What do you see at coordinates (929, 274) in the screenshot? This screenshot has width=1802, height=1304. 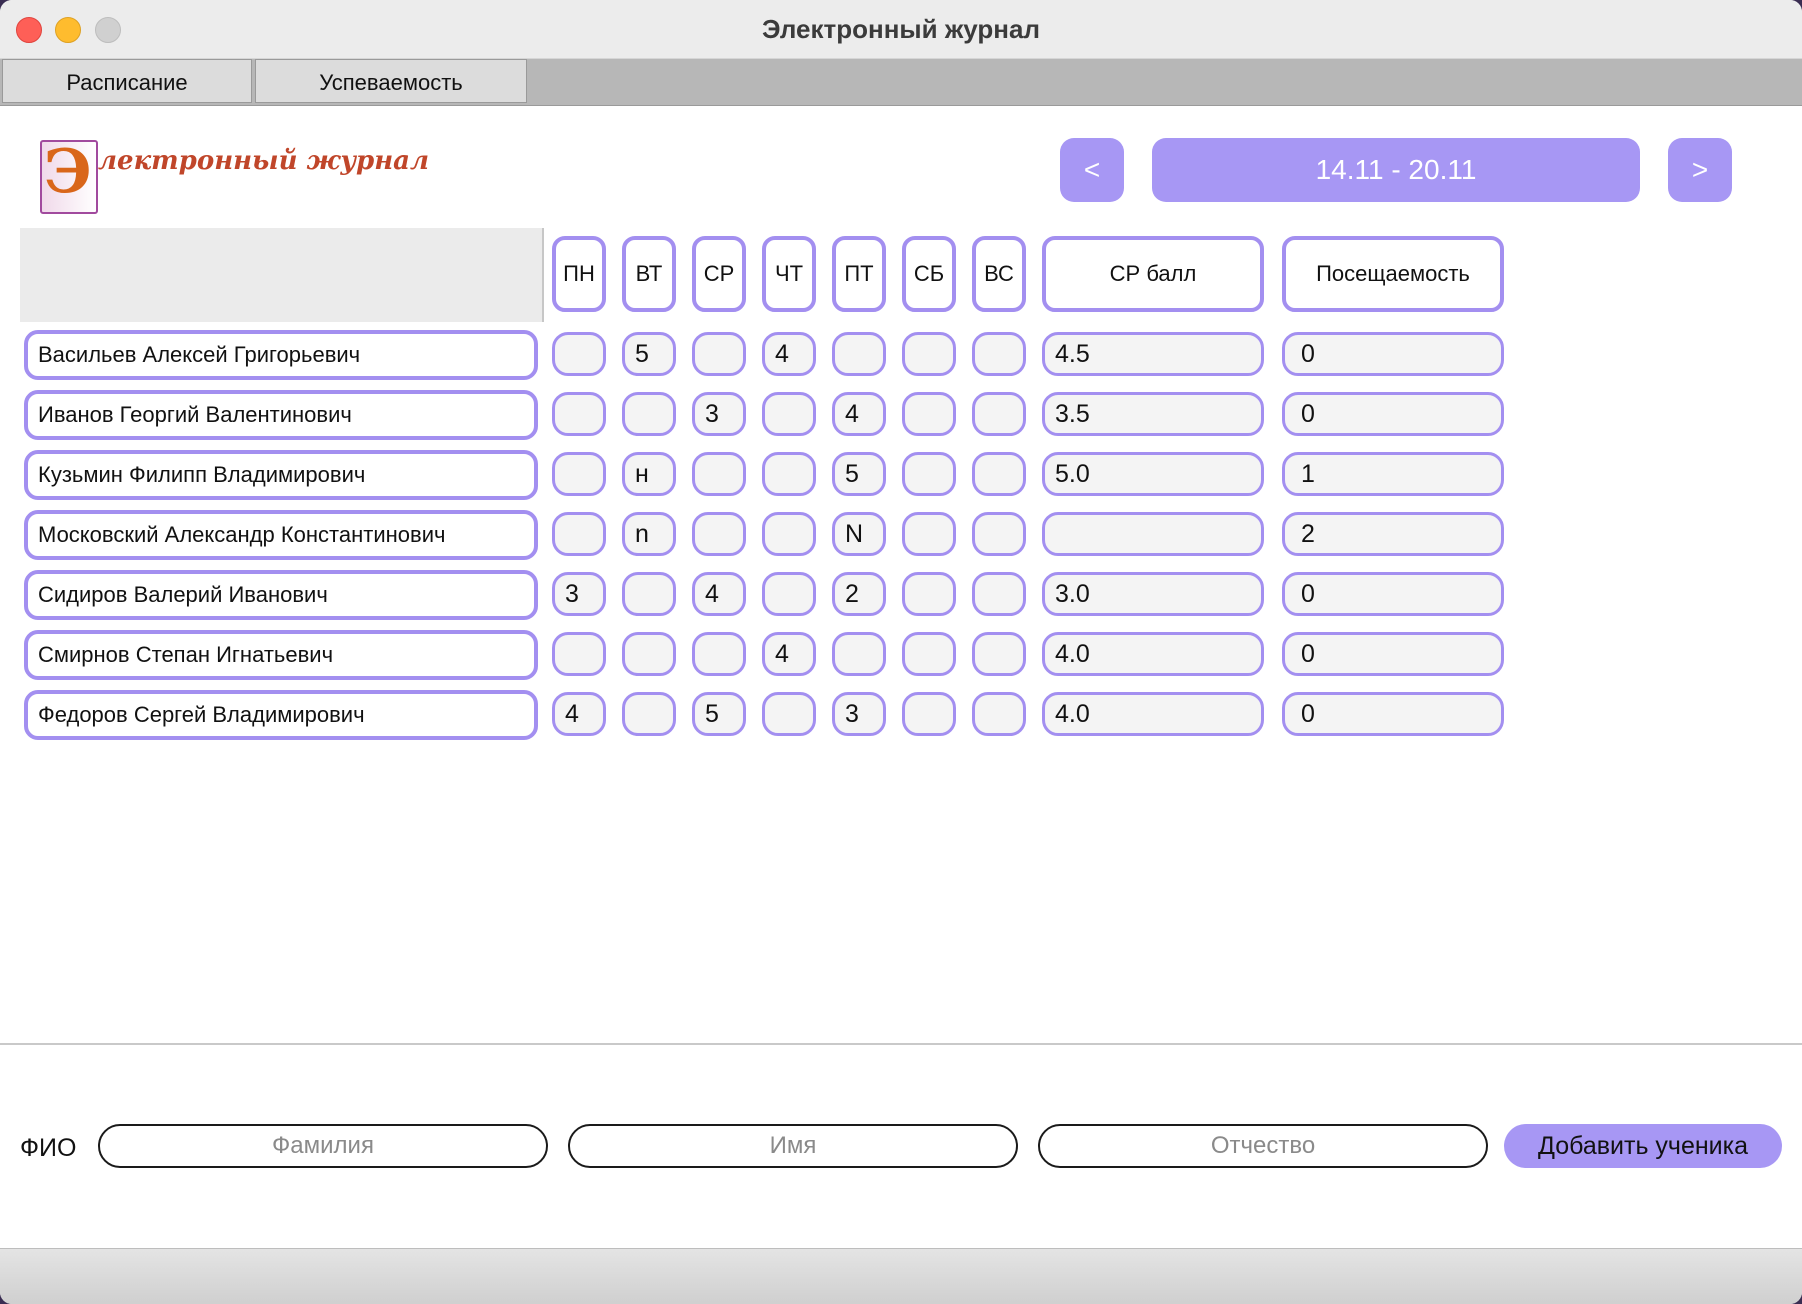 I see `day-header: СБ` at bounding box center [929, 274].